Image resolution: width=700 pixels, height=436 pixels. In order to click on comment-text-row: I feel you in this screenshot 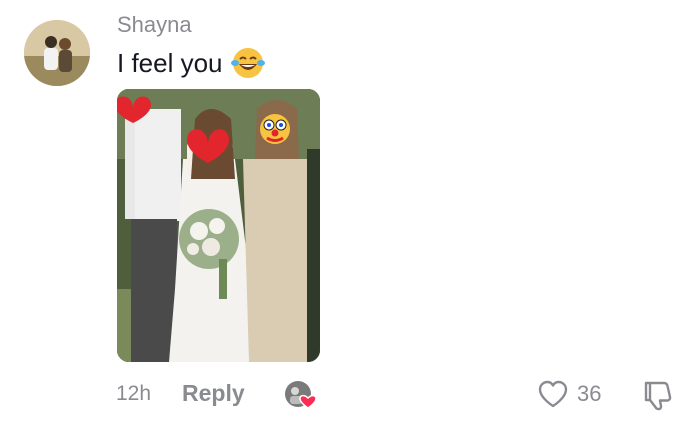, I will do `click(191, 63)`.